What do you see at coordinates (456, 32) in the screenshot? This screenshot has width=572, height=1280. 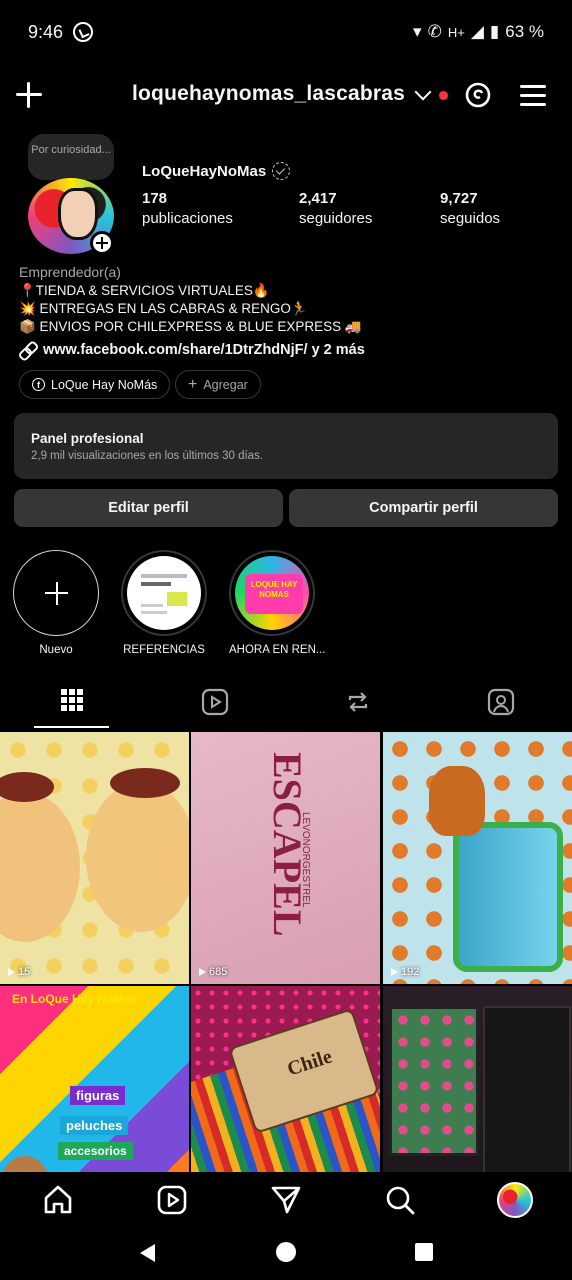 I see `network-type: H+` at bounding box center [456, 32].